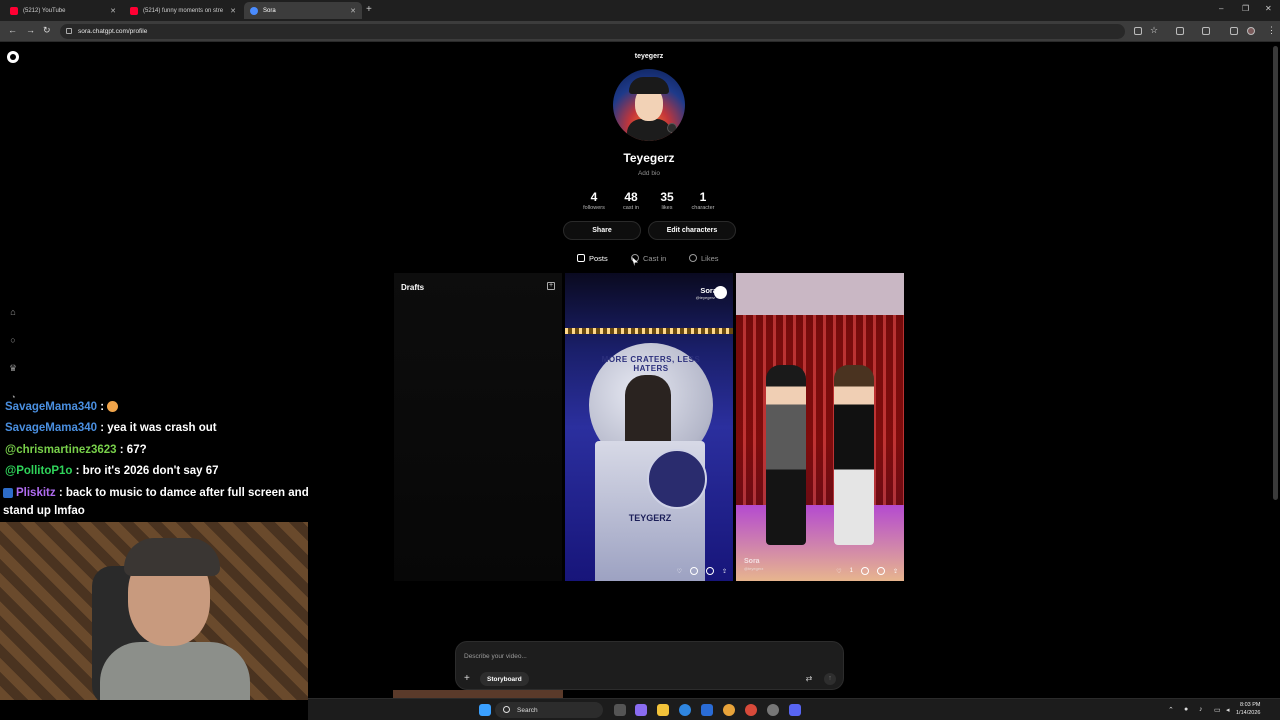  What do you see at coordinates (113, 31) in the screenshot?
I see `url-text: sora.chatgpt.com/profile` at bounding box center [113, 31].